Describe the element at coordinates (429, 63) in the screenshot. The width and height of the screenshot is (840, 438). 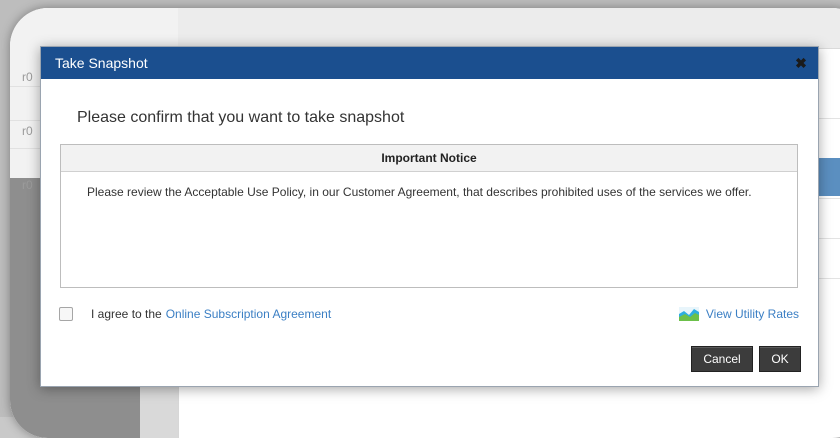
I see `dialog-header: Take Snapshot ✖` at that location.